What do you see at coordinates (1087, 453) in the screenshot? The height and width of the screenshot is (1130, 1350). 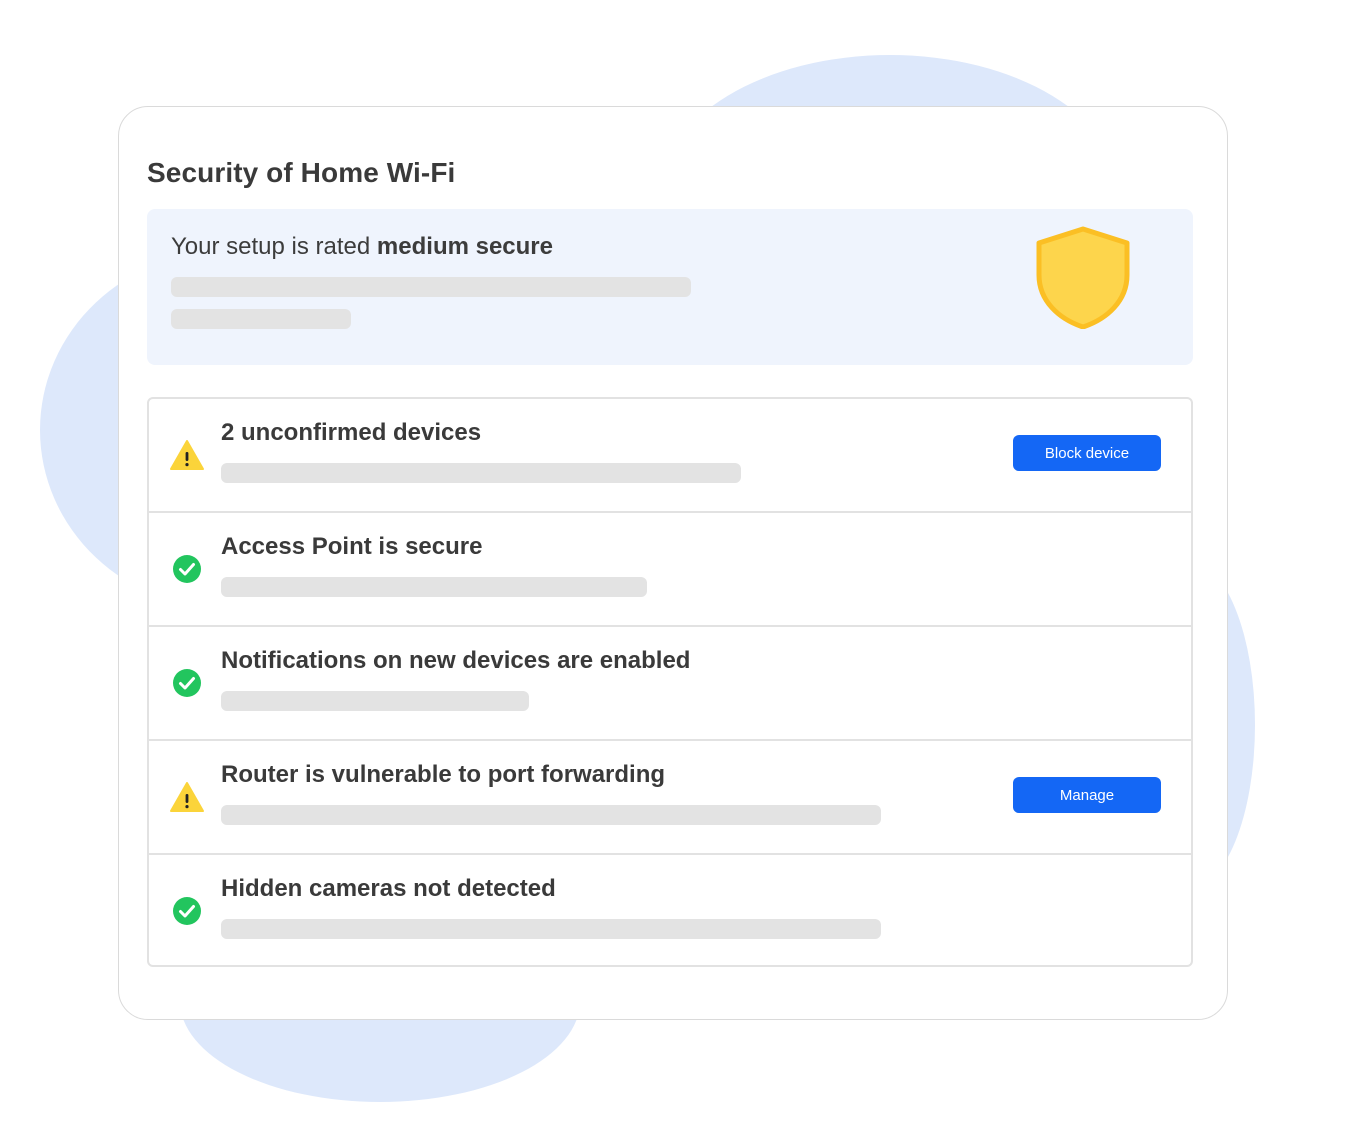 I see `block-device-button: Block device` at bounding box center [1087, 453].